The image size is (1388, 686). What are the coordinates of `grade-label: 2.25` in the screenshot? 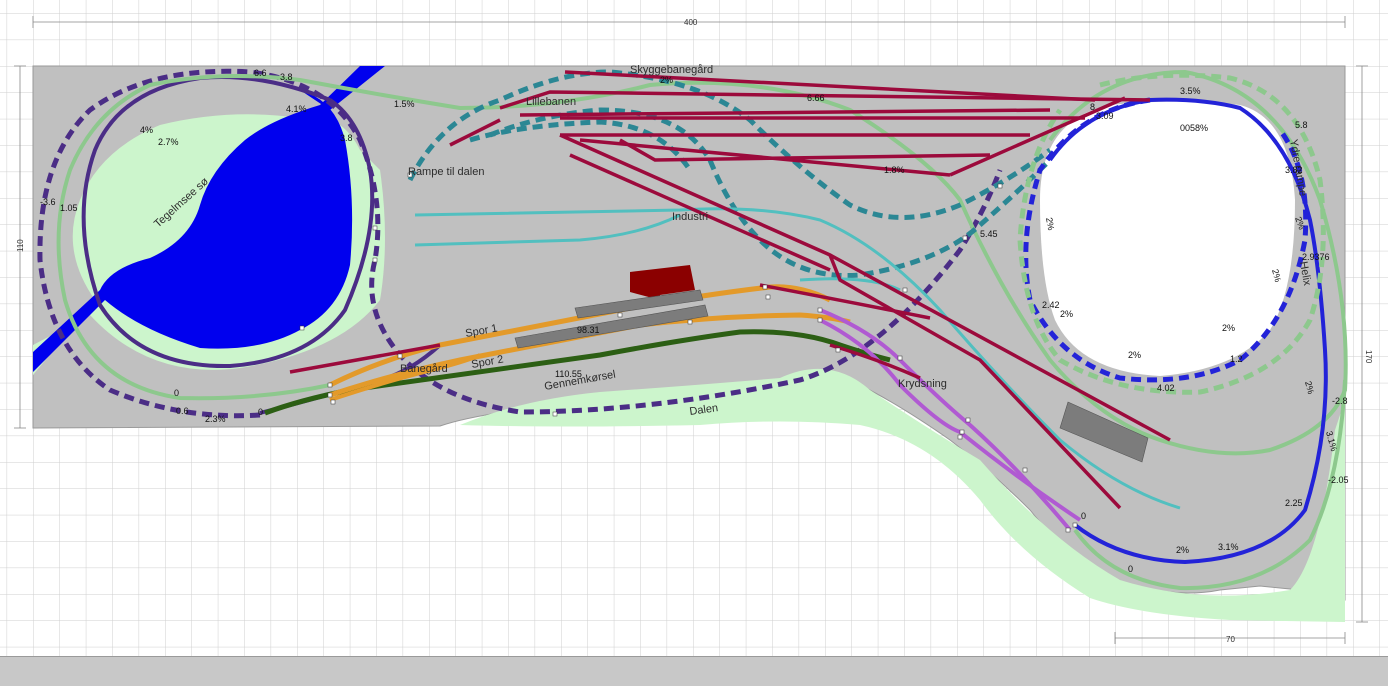 It's located at (1294, 503).